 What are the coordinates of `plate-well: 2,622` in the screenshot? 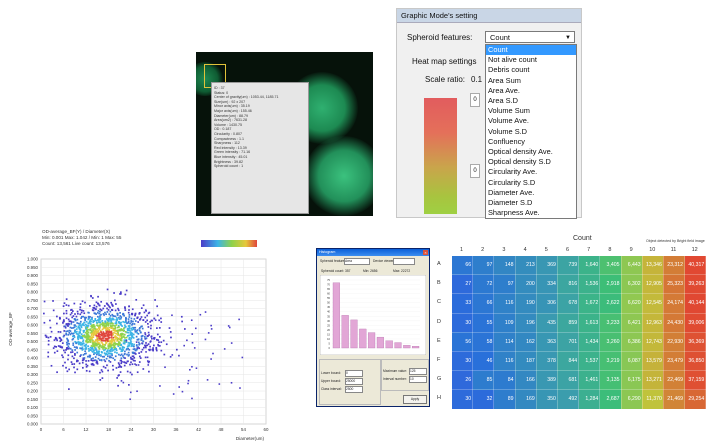 It's located at (610, 303).